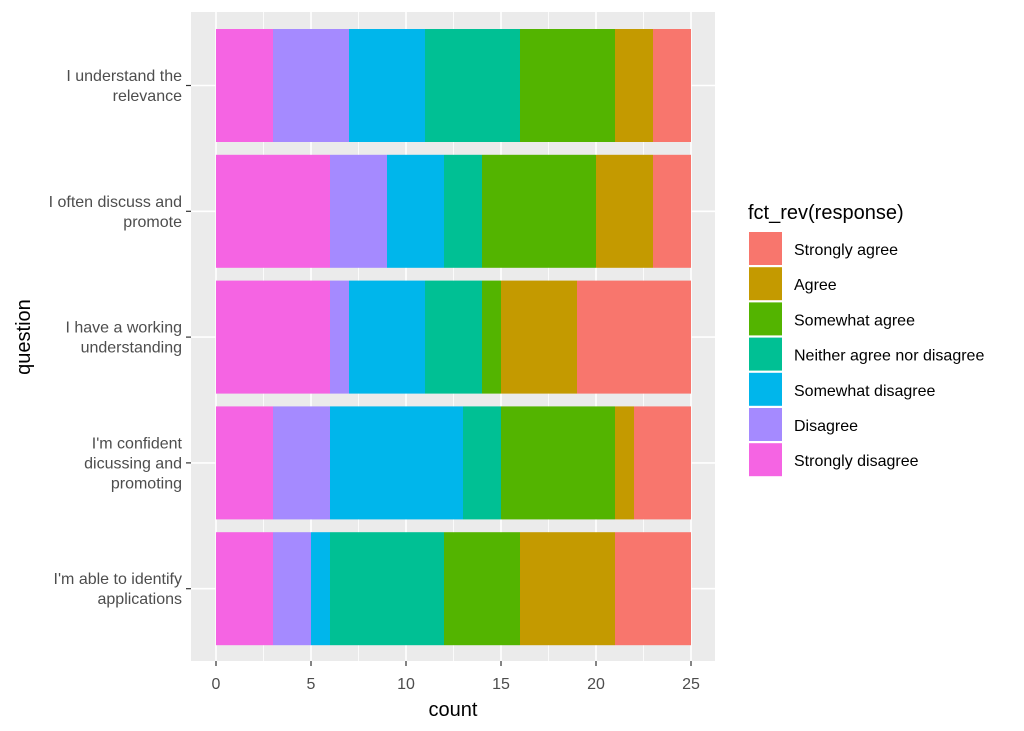 The height and width of the screenshot is (731, 1024). Describe the element at coordinates (216, 684) in the screenshot. I see `x-tick-label: 0` at that location.